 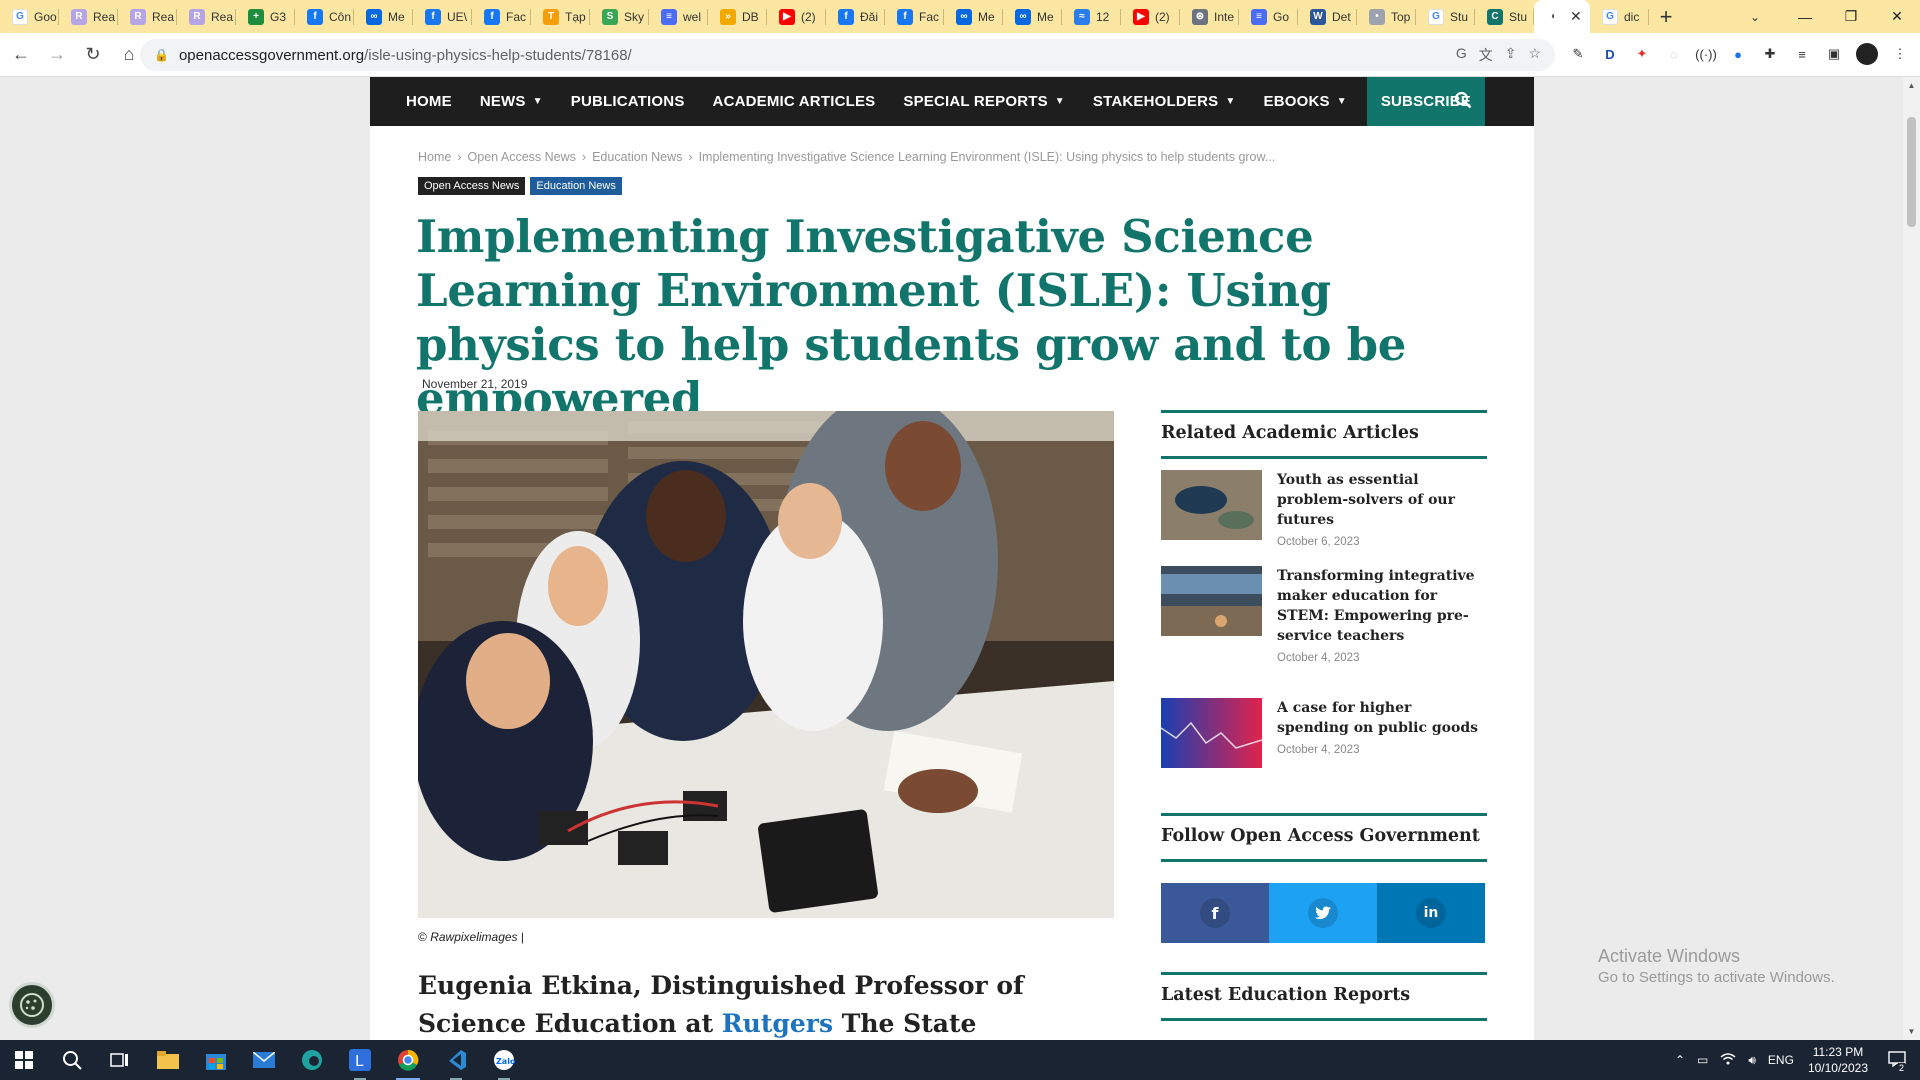 What do you see at coordinates (161, 55) in the screenshot?
I see `lock-icon: 🔒` at bounding box center [161, 55].